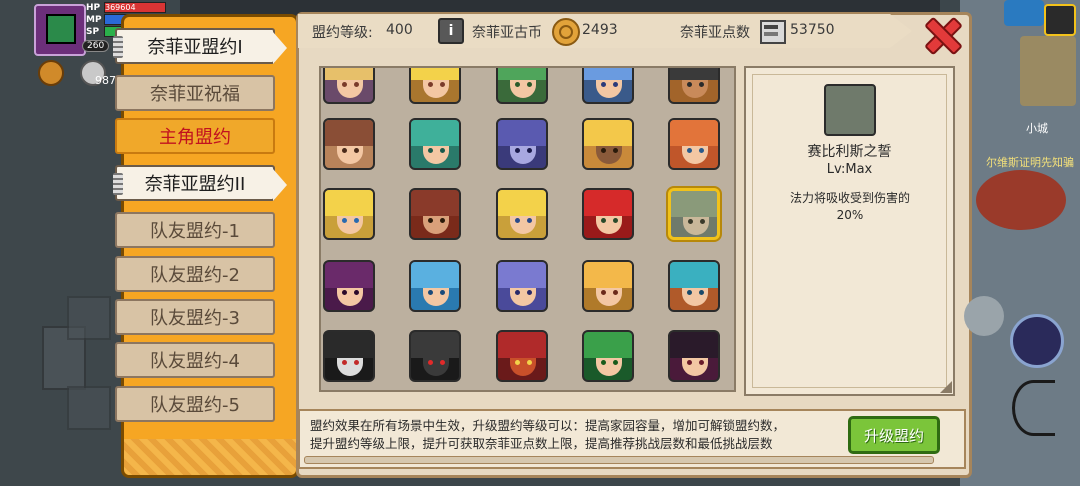  Describe the element at coordinates (451, 31) in the screenshot. I see `info-icon: i` at that location.